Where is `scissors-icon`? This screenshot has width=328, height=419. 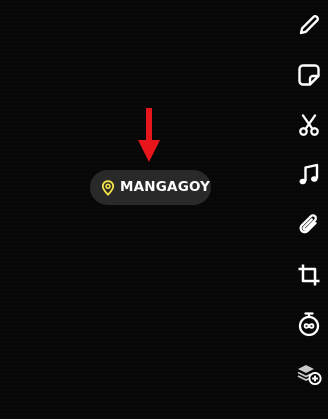 scissors-icon is located at coordinates (309, 125).